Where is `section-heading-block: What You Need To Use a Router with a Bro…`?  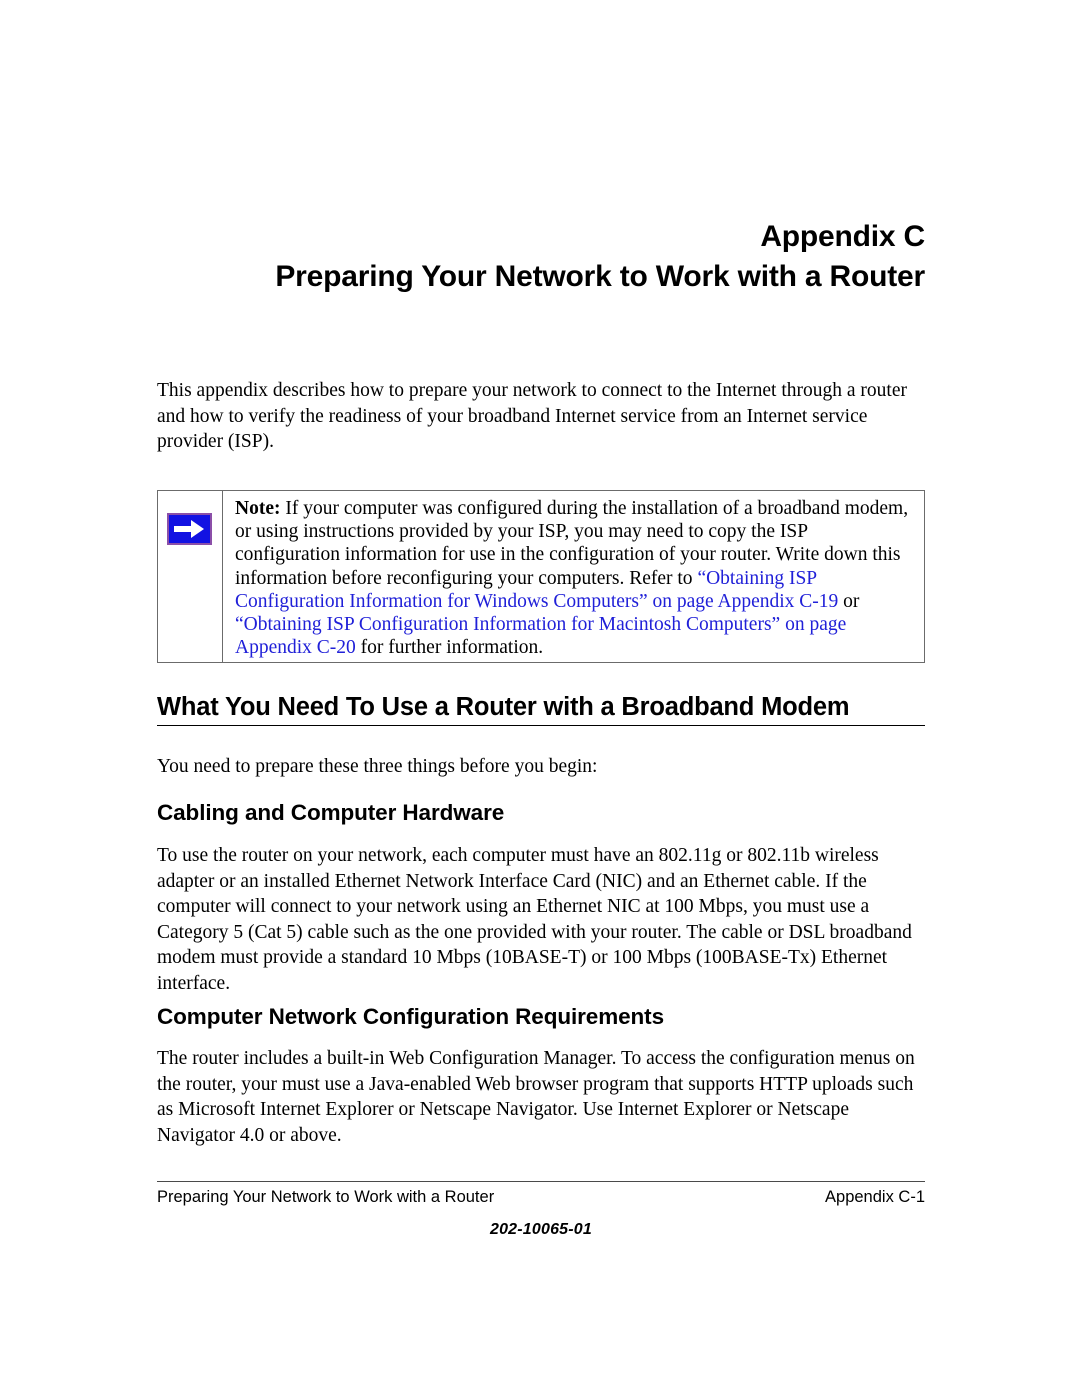
section-heading-block: What You Need To Use a Router with a Bro… is located at coordinates (541, 709).